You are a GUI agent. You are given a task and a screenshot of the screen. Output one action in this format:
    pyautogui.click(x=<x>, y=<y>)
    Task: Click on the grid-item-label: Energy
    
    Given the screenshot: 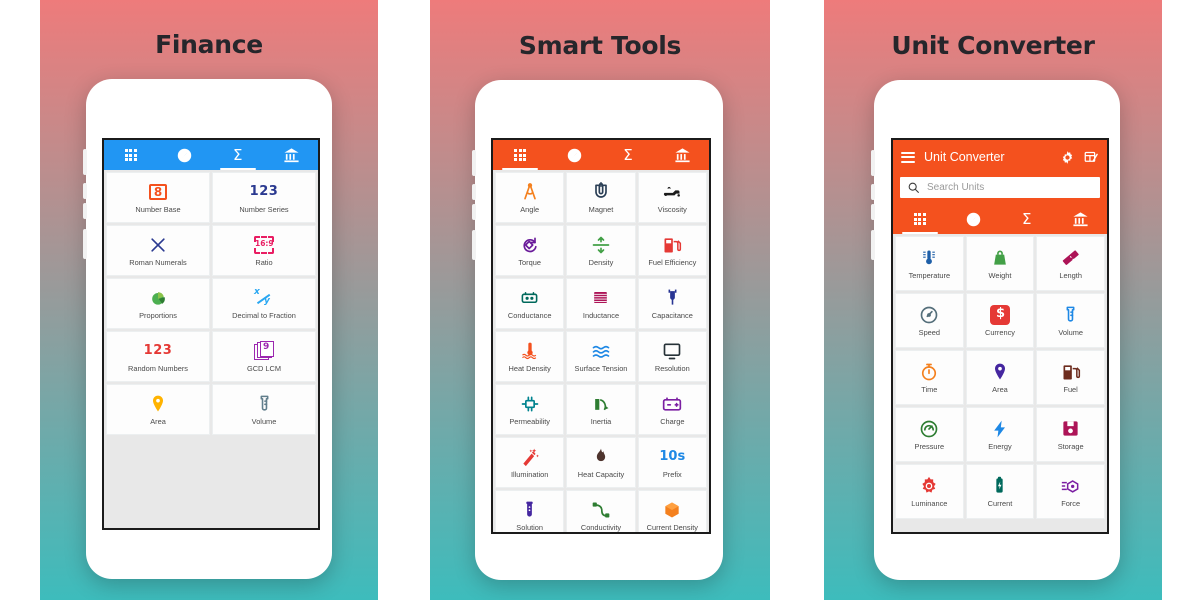 What is the action you would take?
    pyautogui.click(x=1000, y=446)
    